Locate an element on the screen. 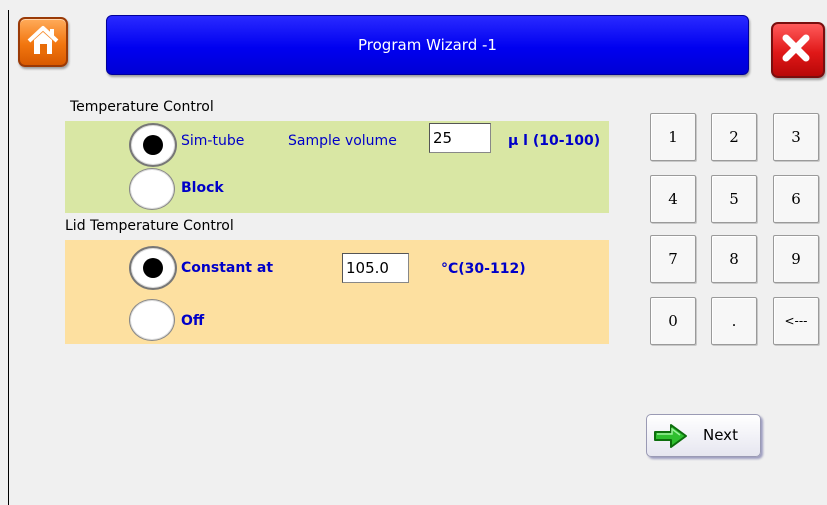  keypad-key-2: 2 is located at coordinates (734, 137).